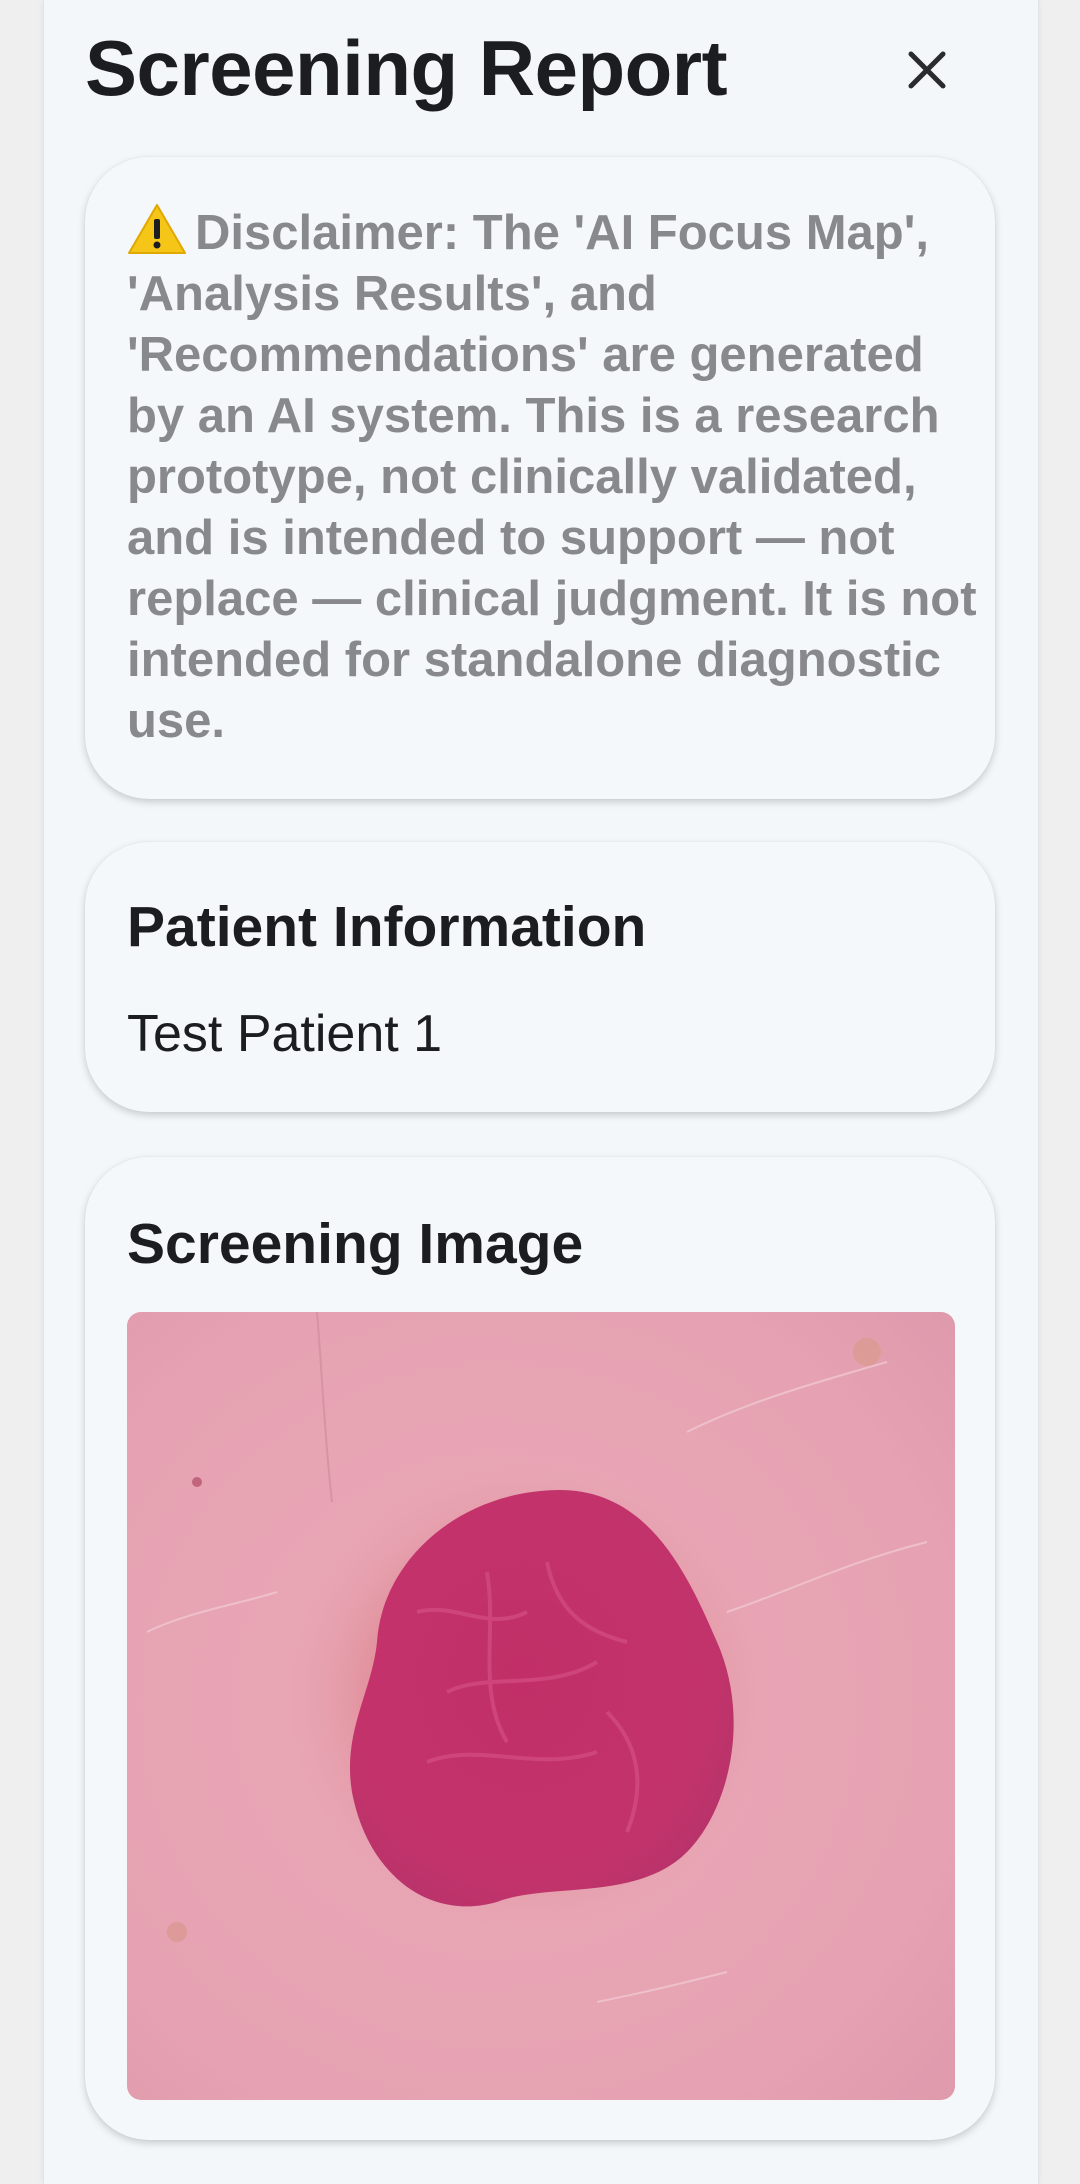 This screenshot has height=2184, width=1080. What do you see at coordinates (387, 927) in the screenshot?
I see `patient-information-heading: Patient Information` at bounding box center [387, 927].